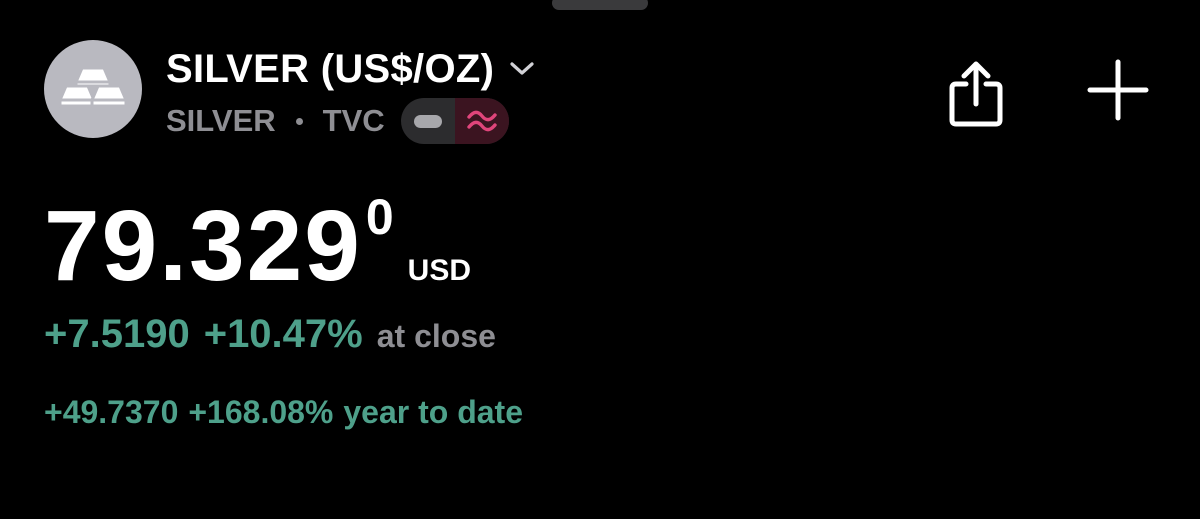 The width and height of the screenshot is (1200, 519). I want to click on minus-icon, so click(428, 121).